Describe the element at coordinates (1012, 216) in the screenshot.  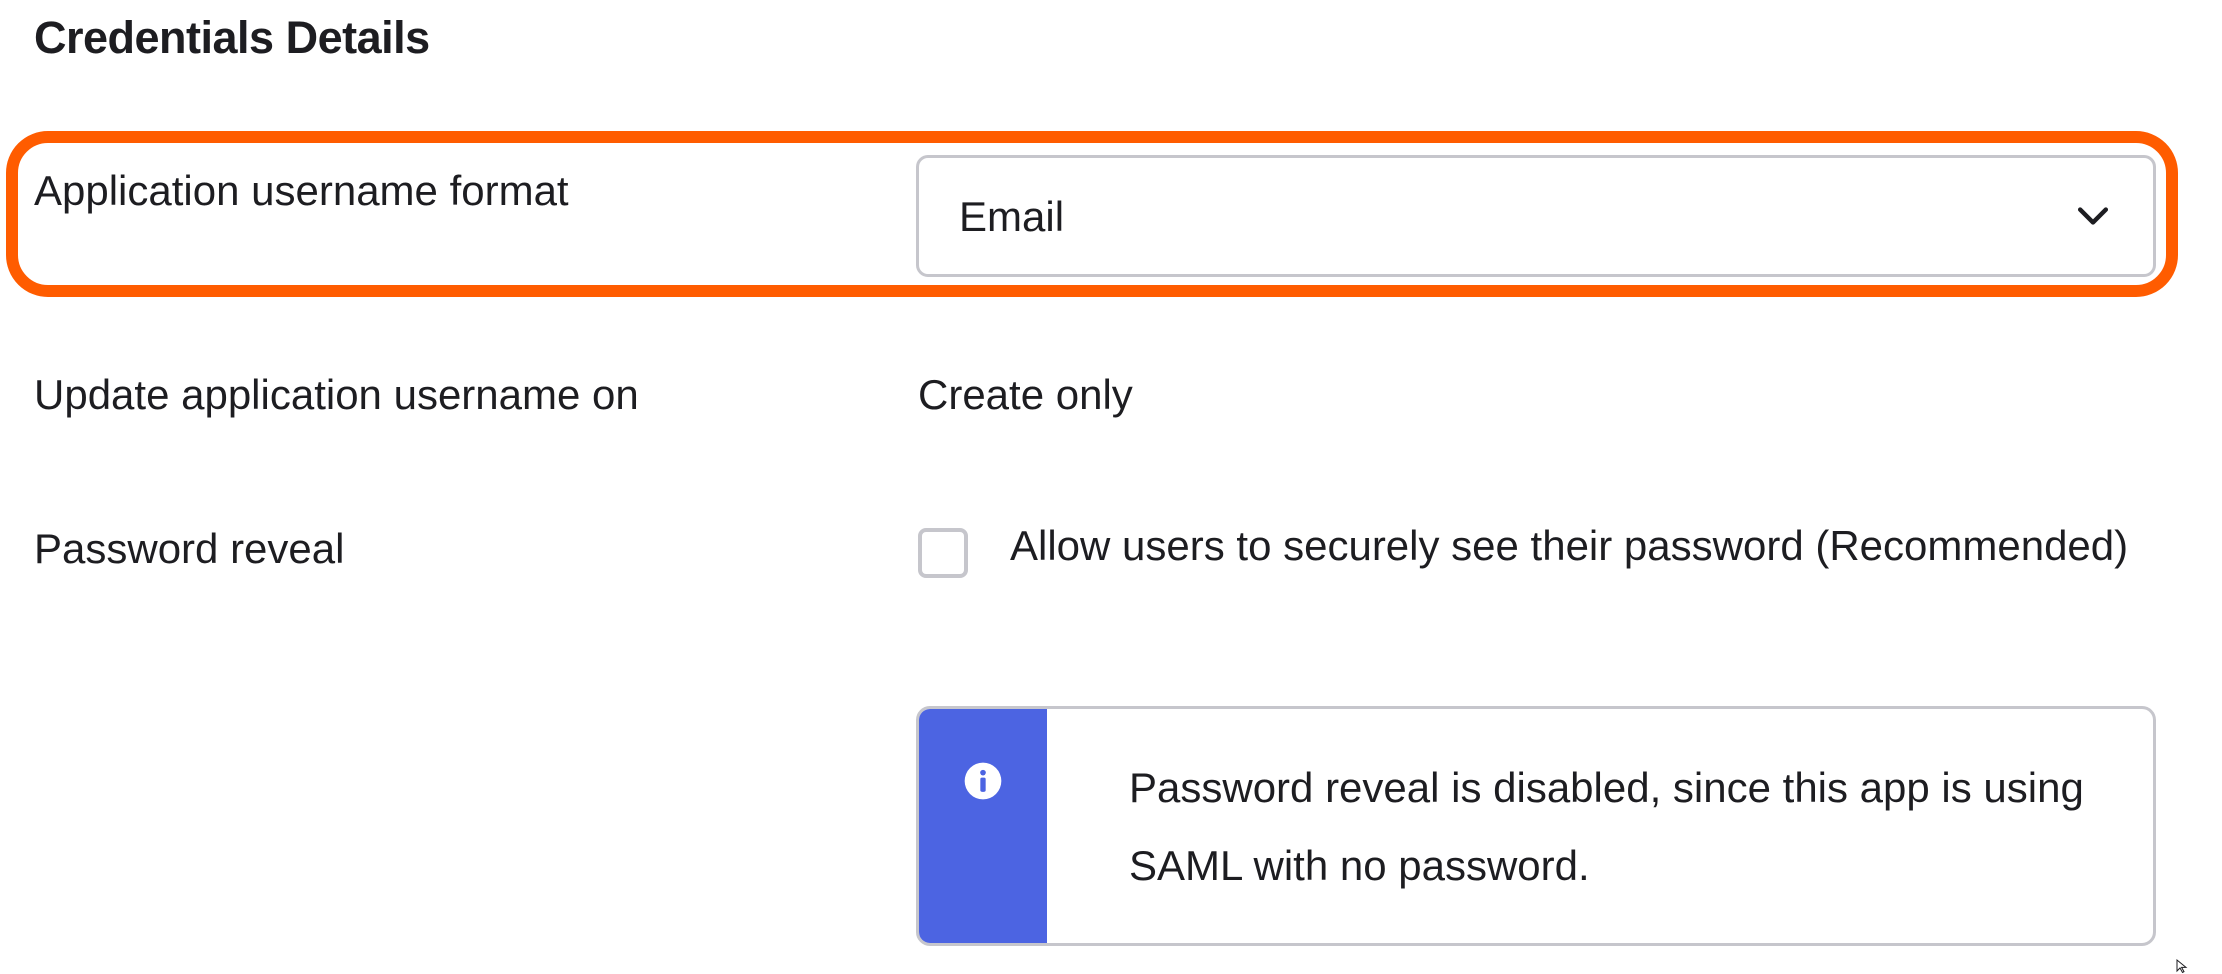
I see `username-format-selected-value: Email` at that location.